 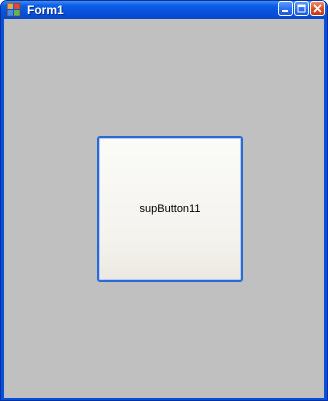 I want to click on title-bar: Form1, so click(x=164, y=10).